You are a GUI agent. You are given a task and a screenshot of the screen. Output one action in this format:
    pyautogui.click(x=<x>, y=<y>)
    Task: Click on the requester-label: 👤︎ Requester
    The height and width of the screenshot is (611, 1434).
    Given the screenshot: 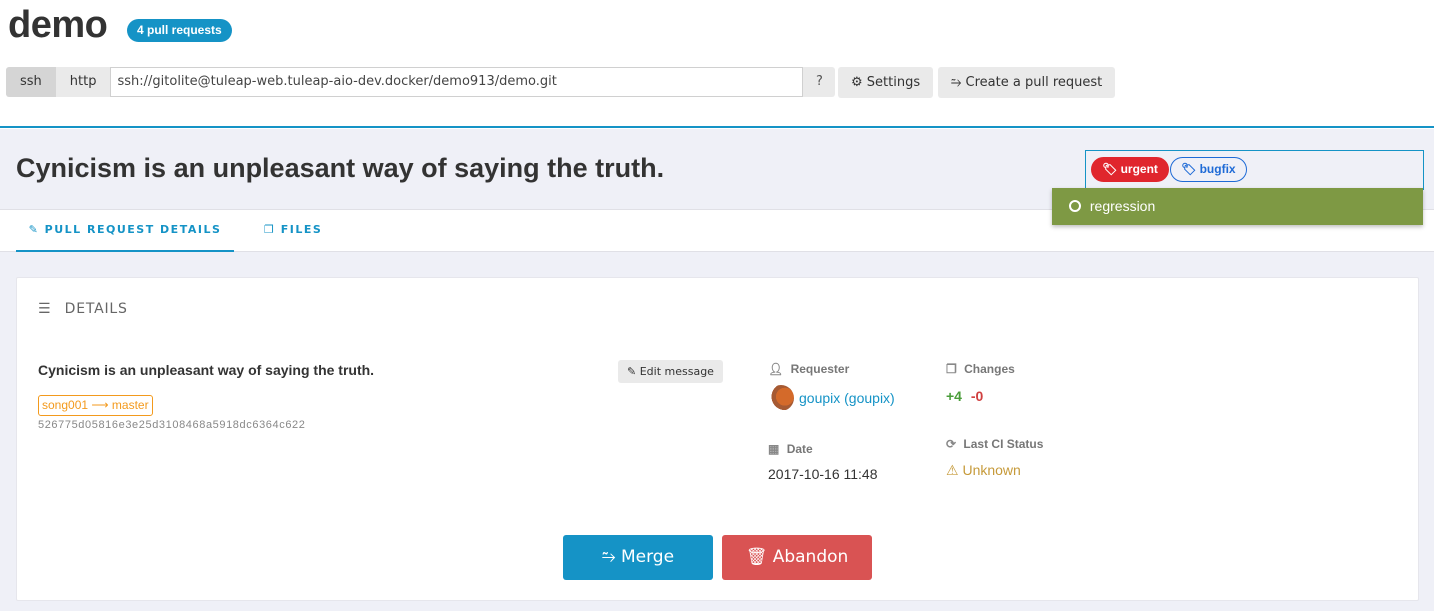 What is the action you would take?
    pyautogui.click(x=809, y=369)
    